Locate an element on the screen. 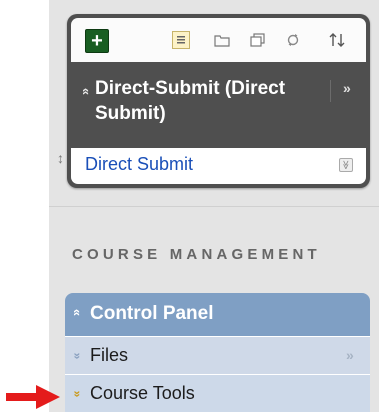 The height and width of the screenshot is (412, 379). control-panel-title: Control Panel is located at coordinates (152, 313).